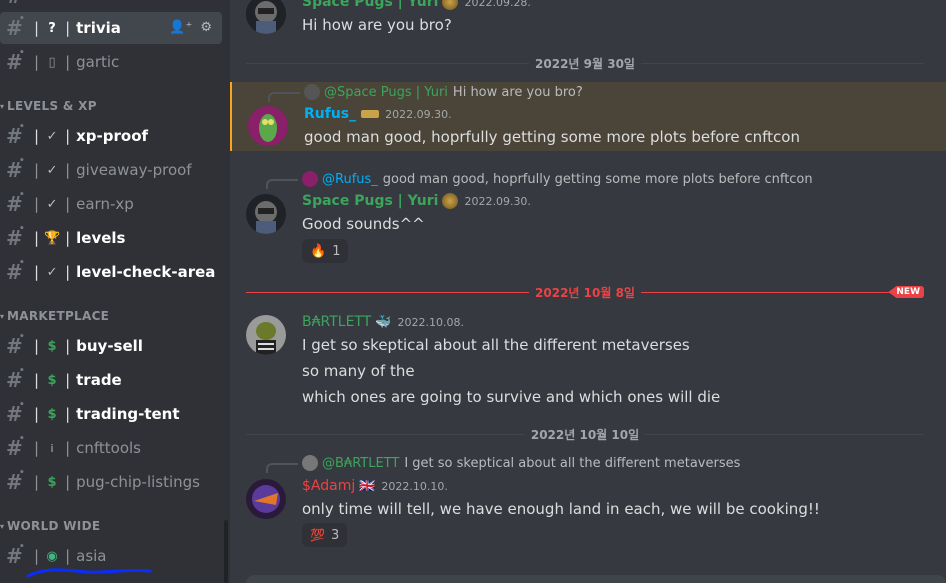 This screenshot has height=583, width=946. What do you see at coordinates (328, 486) in the screenshot?
I see `username: $Adamj` at bounding box center [328, 486].